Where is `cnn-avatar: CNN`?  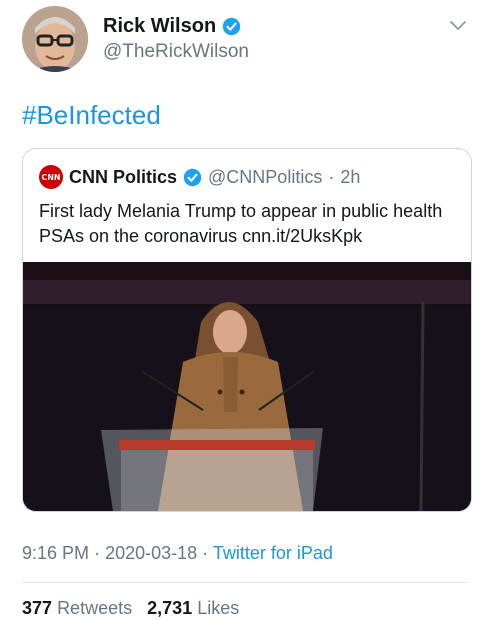
cnn-avatar: CNN is located at coordinates (51, 177).